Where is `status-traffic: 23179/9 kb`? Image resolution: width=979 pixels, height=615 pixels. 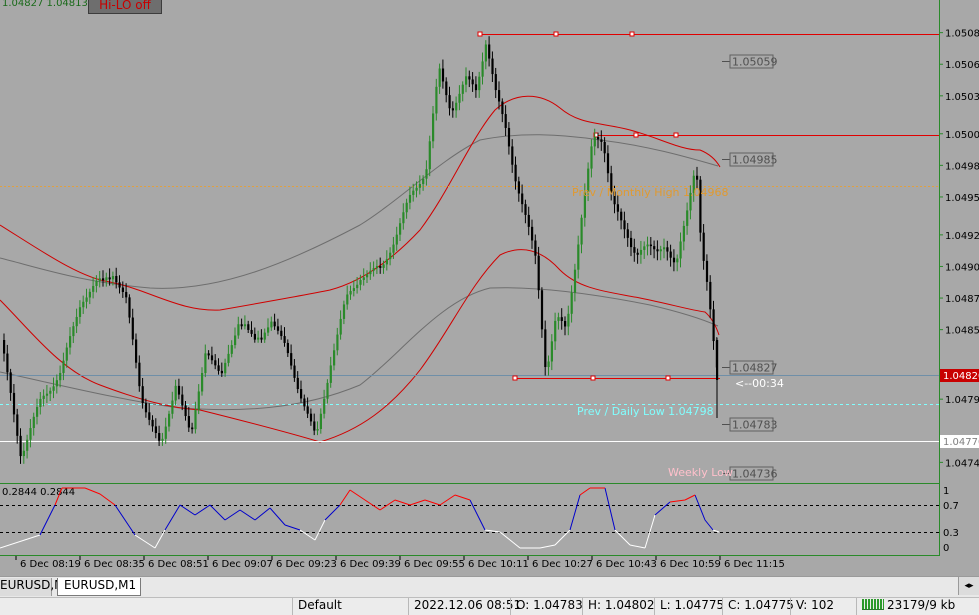 status-traffic: 23179/9 kb is located at coordinates (917, 606).